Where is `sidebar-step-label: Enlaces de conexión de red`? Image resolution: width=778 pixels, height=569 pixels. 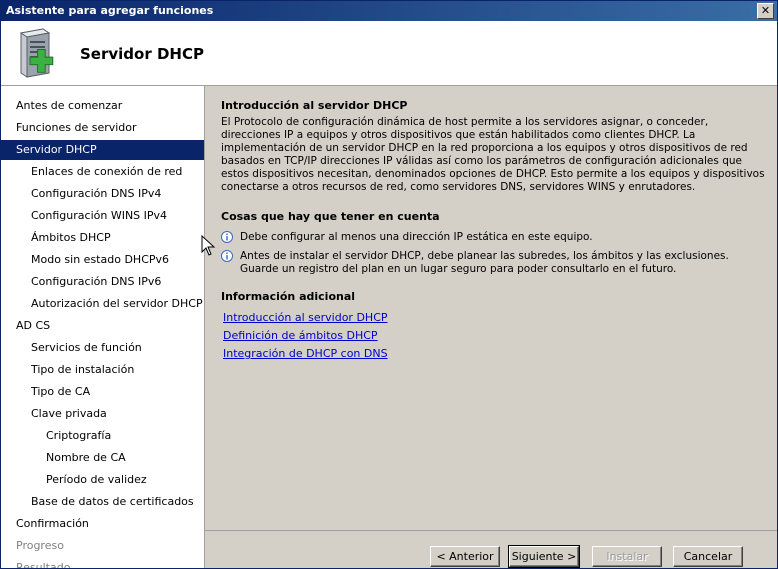 sidebar-step-label: Enlaces de conexión de red is located at coordinates (107, 171).